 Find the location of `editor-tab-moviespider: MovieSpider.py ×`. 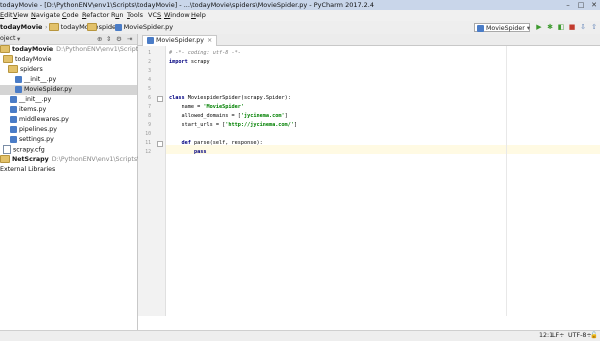

editor-tab-moviespider: MovieSpider.py × is located at coordinates (180, 40).